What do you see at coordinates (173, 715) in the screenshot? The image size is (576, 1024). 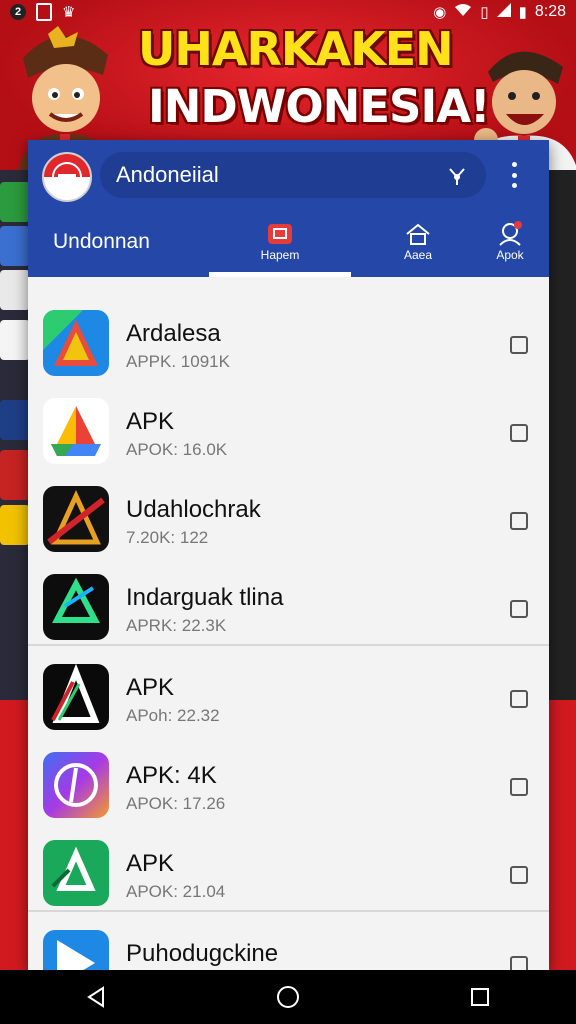 I see `app-meta: APoh: 22.32` at bounding box center [173, 715].